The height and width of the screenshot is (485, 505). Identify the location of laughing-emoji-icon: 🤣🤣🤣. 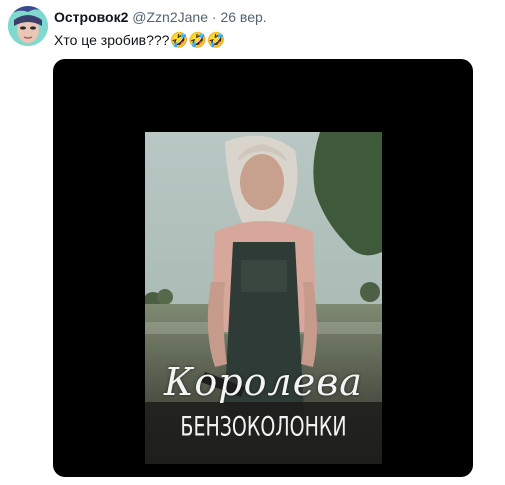
(197, 40).